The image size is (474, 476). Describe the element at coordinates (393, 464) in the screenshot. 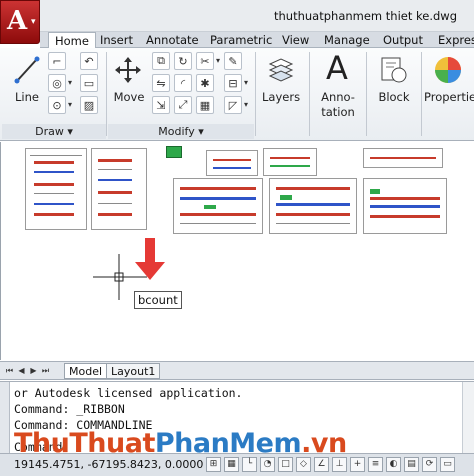

I see `transparency-icon: ◐` at that location.